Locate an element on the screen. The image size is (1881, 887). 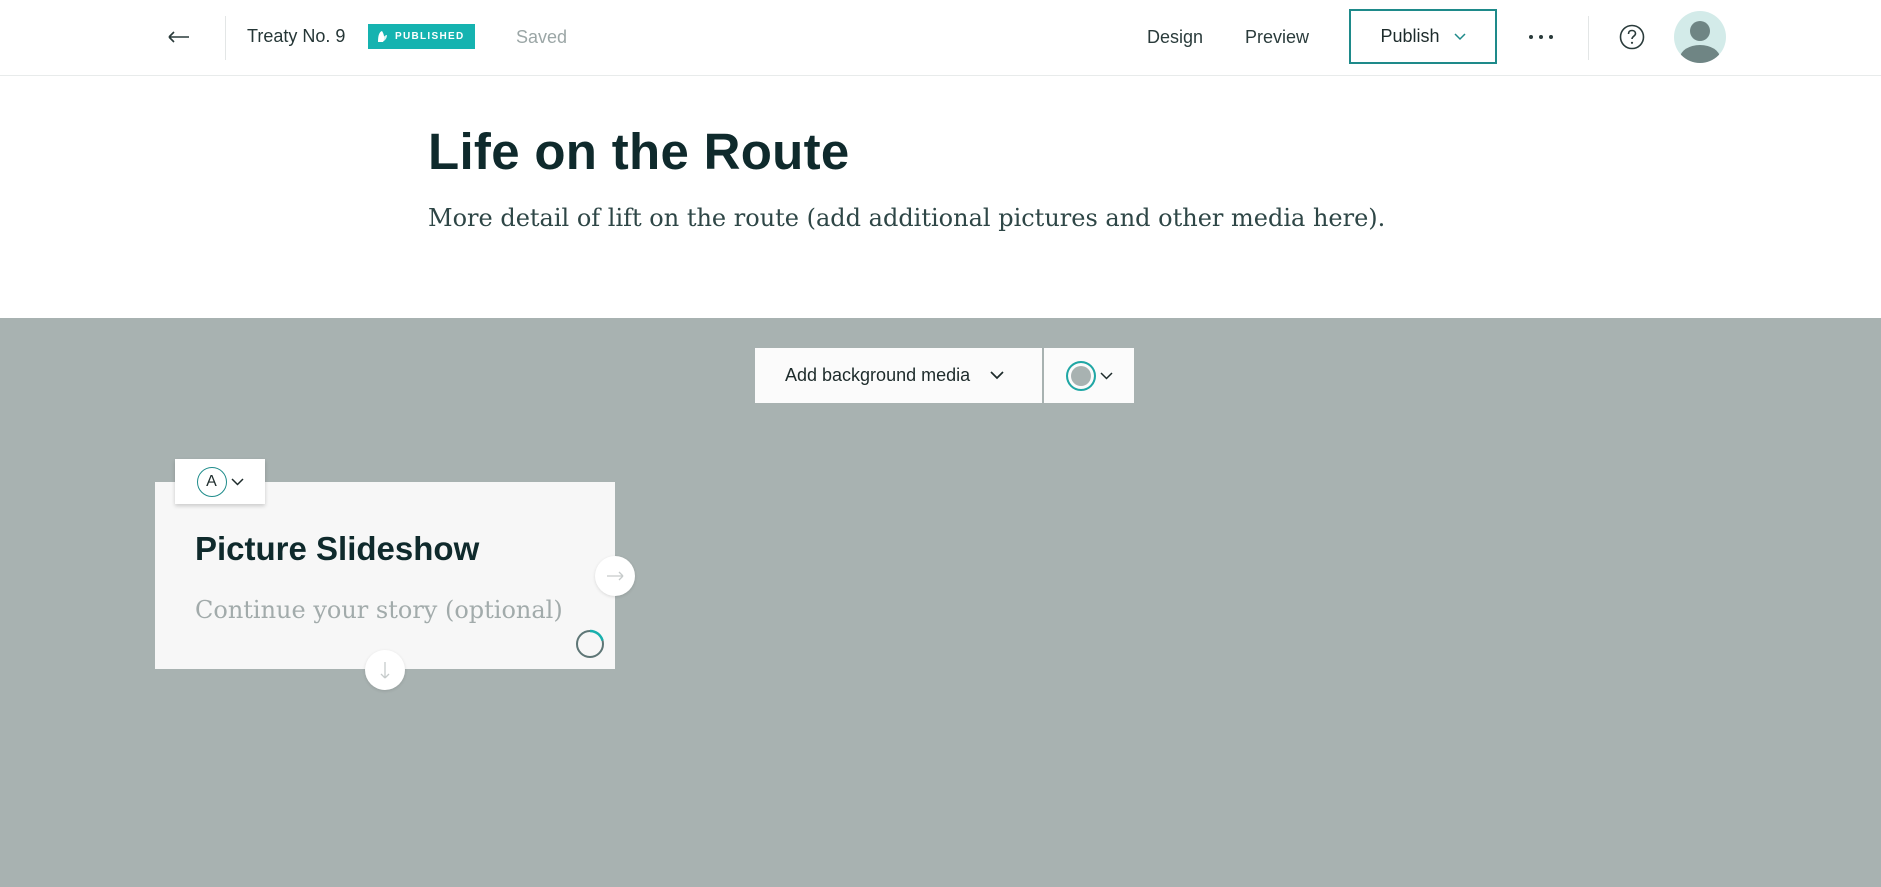
help-button is located at coordinates (1632, 37).